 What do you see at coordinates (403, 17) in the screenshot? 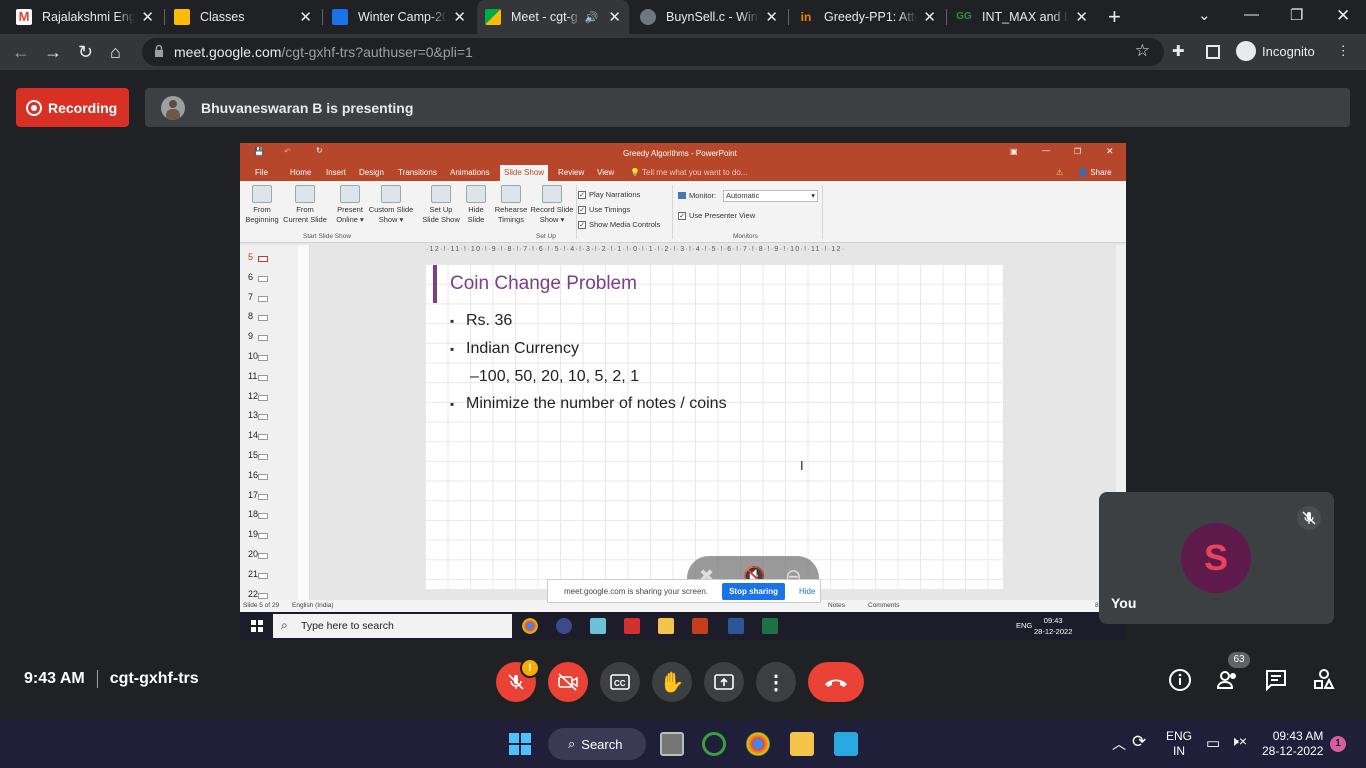
I see `tab-label: Winter Camp-202` at bounding box center [403, 17].